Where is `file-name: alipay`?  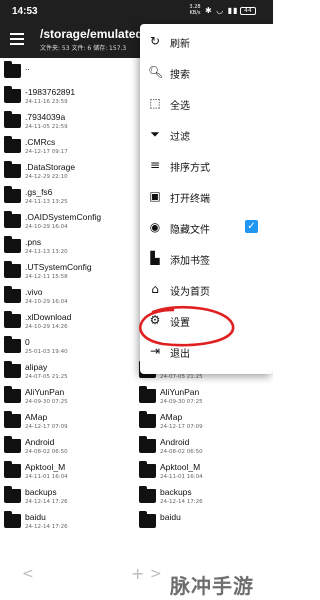 file-name: alipay is located at coordinates (36, 367).